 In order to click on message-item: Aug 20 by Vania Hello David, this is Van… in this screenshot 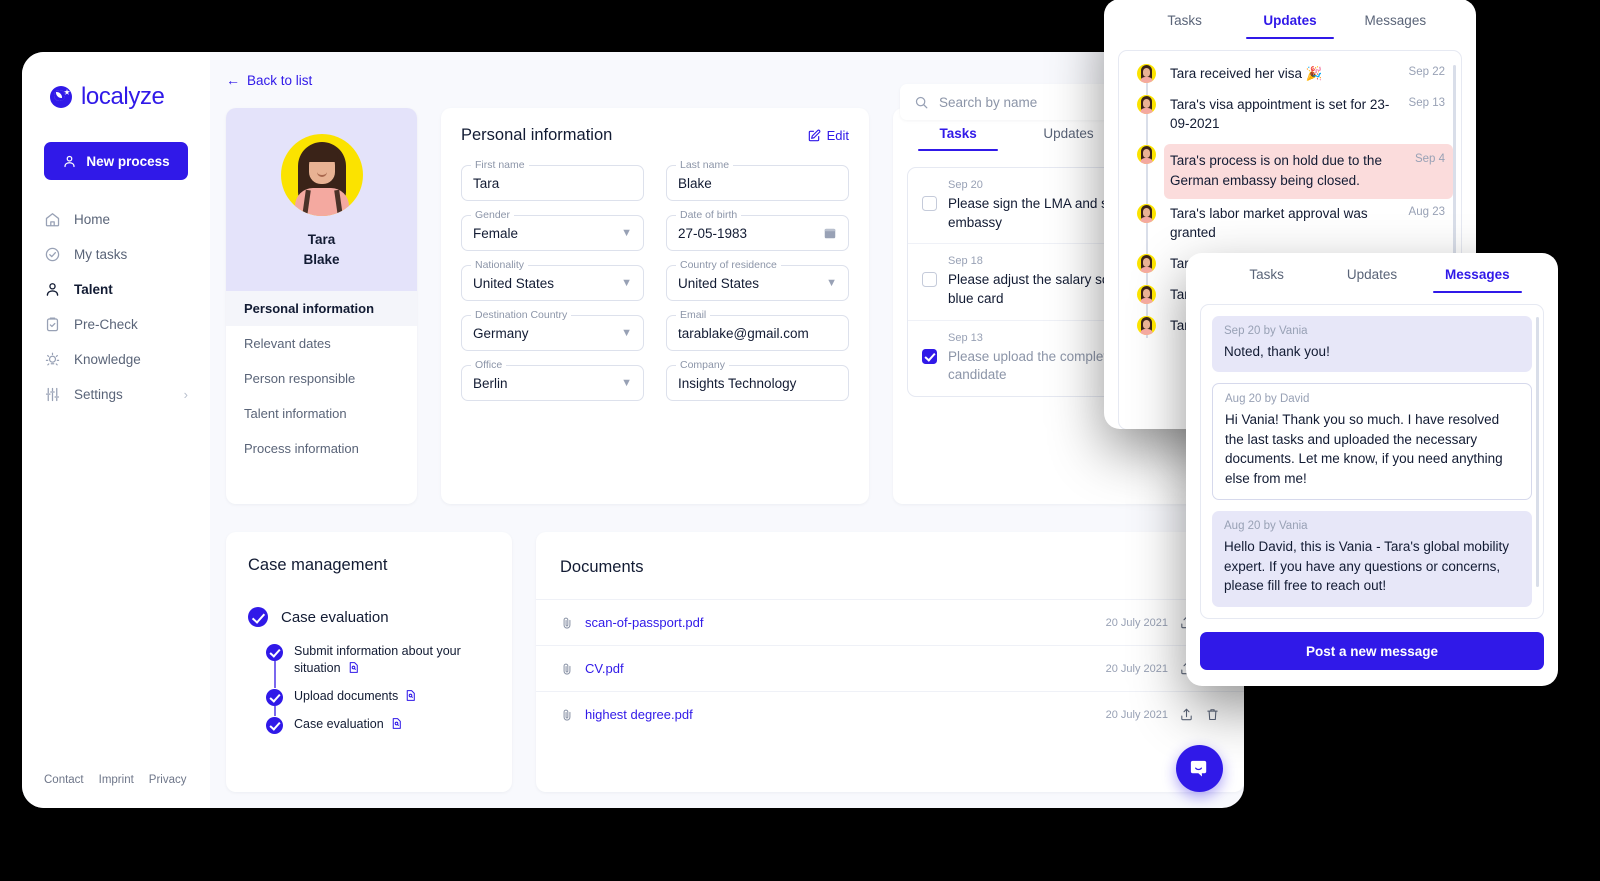, I will do `click(1372, 559)`.